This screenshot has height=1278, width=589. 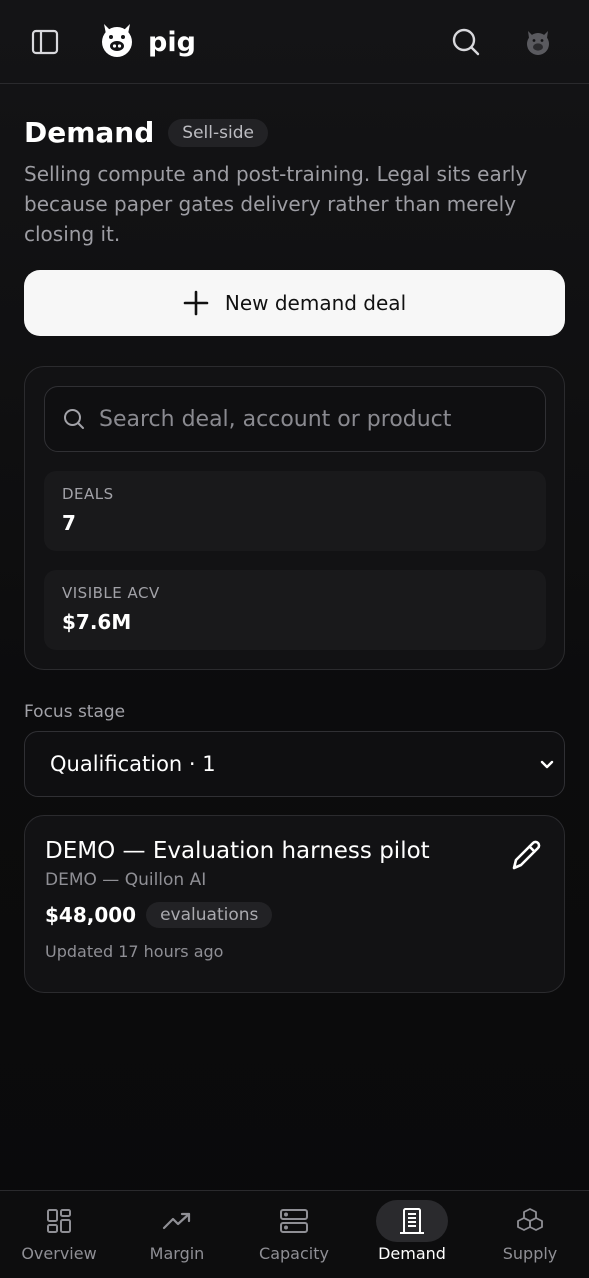 What do you see at coordinates (45, 42) in the screenshot?
I see `sidebar-toggle-icon` at bounding box center [45, 42].